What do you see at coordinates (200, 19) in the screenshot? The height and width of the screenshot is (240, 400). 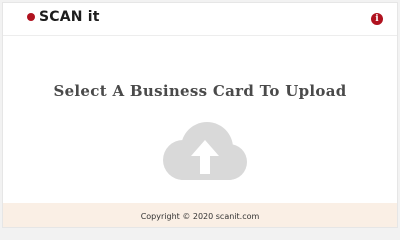 I see `header-bar: SCAN it i` at bounding box center [200, 19].